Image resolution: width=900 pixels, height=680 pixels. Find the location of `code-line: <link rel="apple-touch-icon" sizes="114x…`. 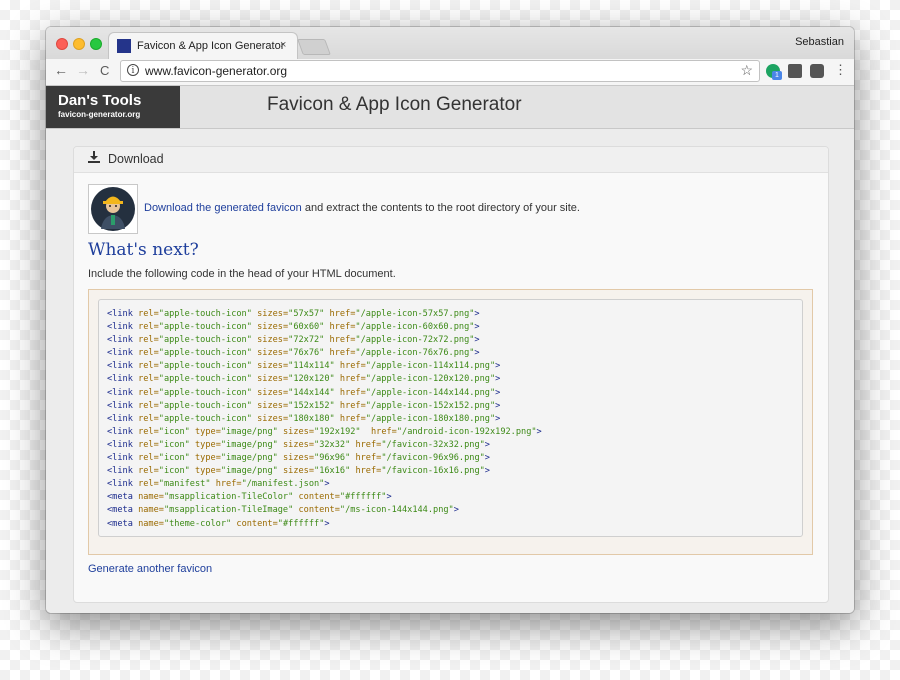

code-line: <link rel="apple-touch-icon" sizes="114x… is located at coordinates (304, 366).